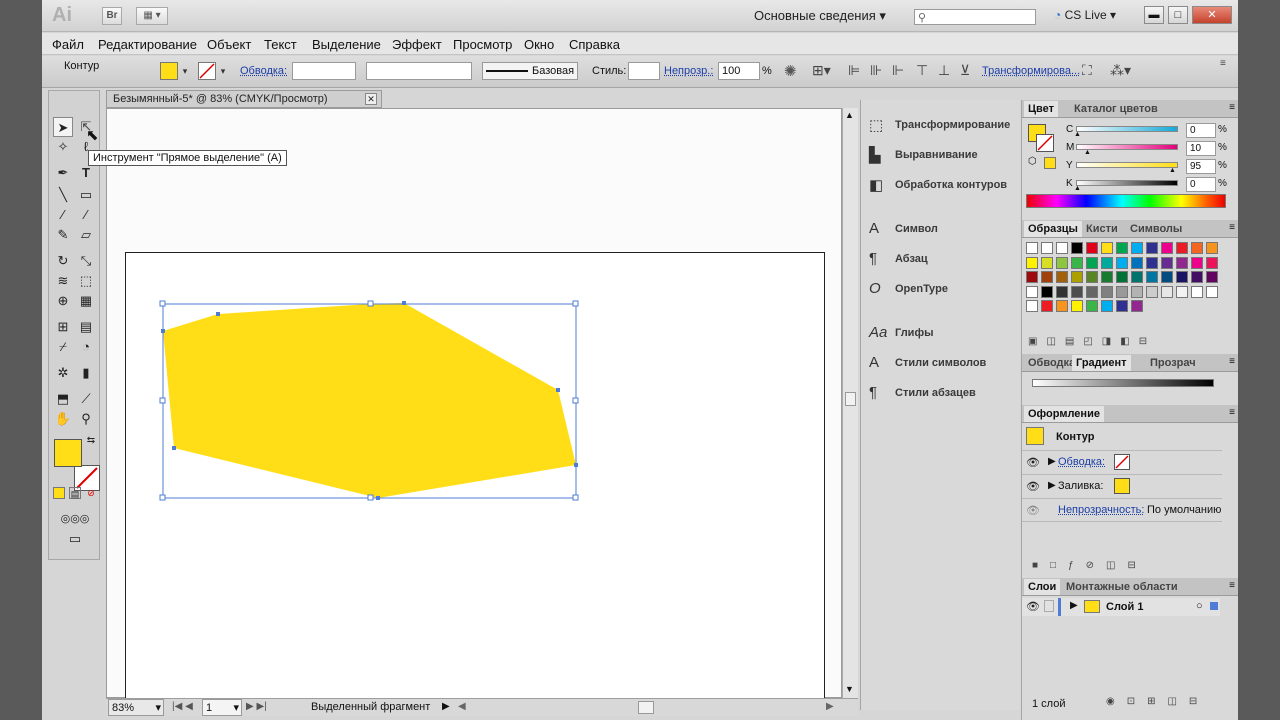  I want to click on scale-tool-icon: ⤡, so click(86, 261).